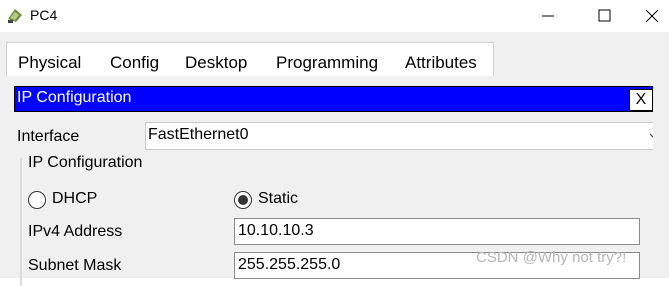 This screenshot has height=286, width=669. I want to click on dhcp-label: DHCP, so click(75, 198).